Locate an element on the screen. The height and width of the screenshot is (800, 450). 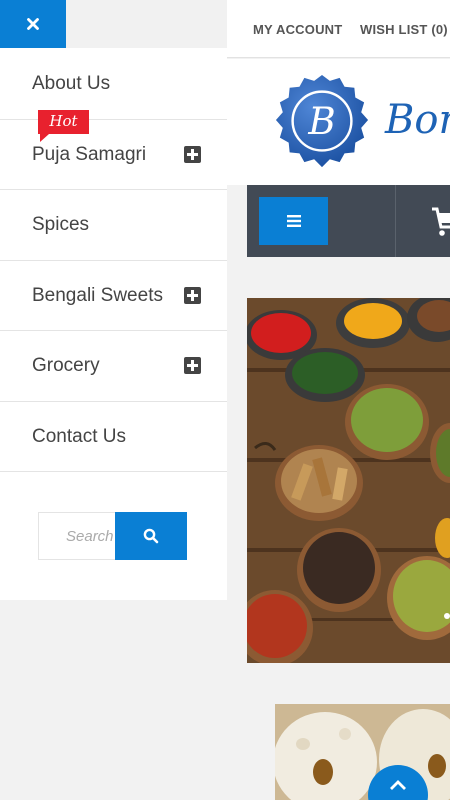
cart-icon is located at coordinates (440, 222).